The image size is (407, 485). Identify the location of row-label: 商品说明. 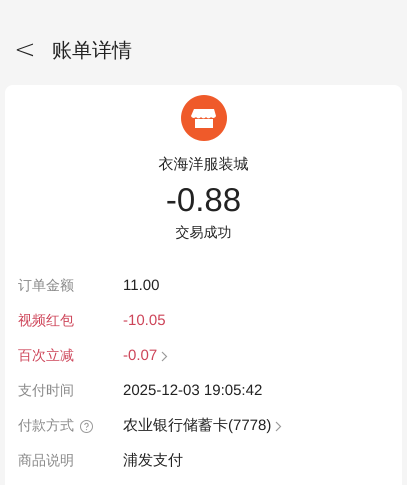
(46, 462).